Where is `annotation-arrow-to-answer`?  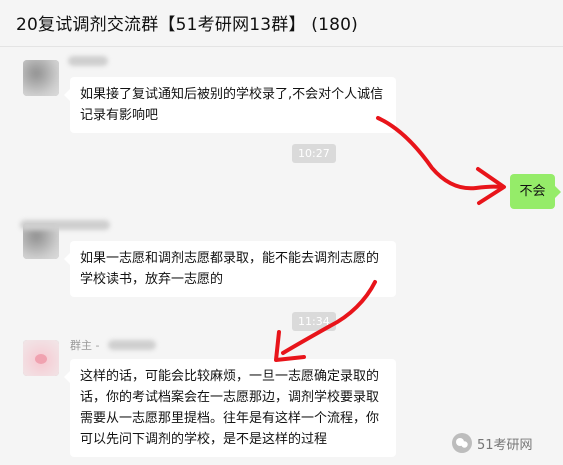 annotation-arrow-to-answer is located at coordinates (329, 317).